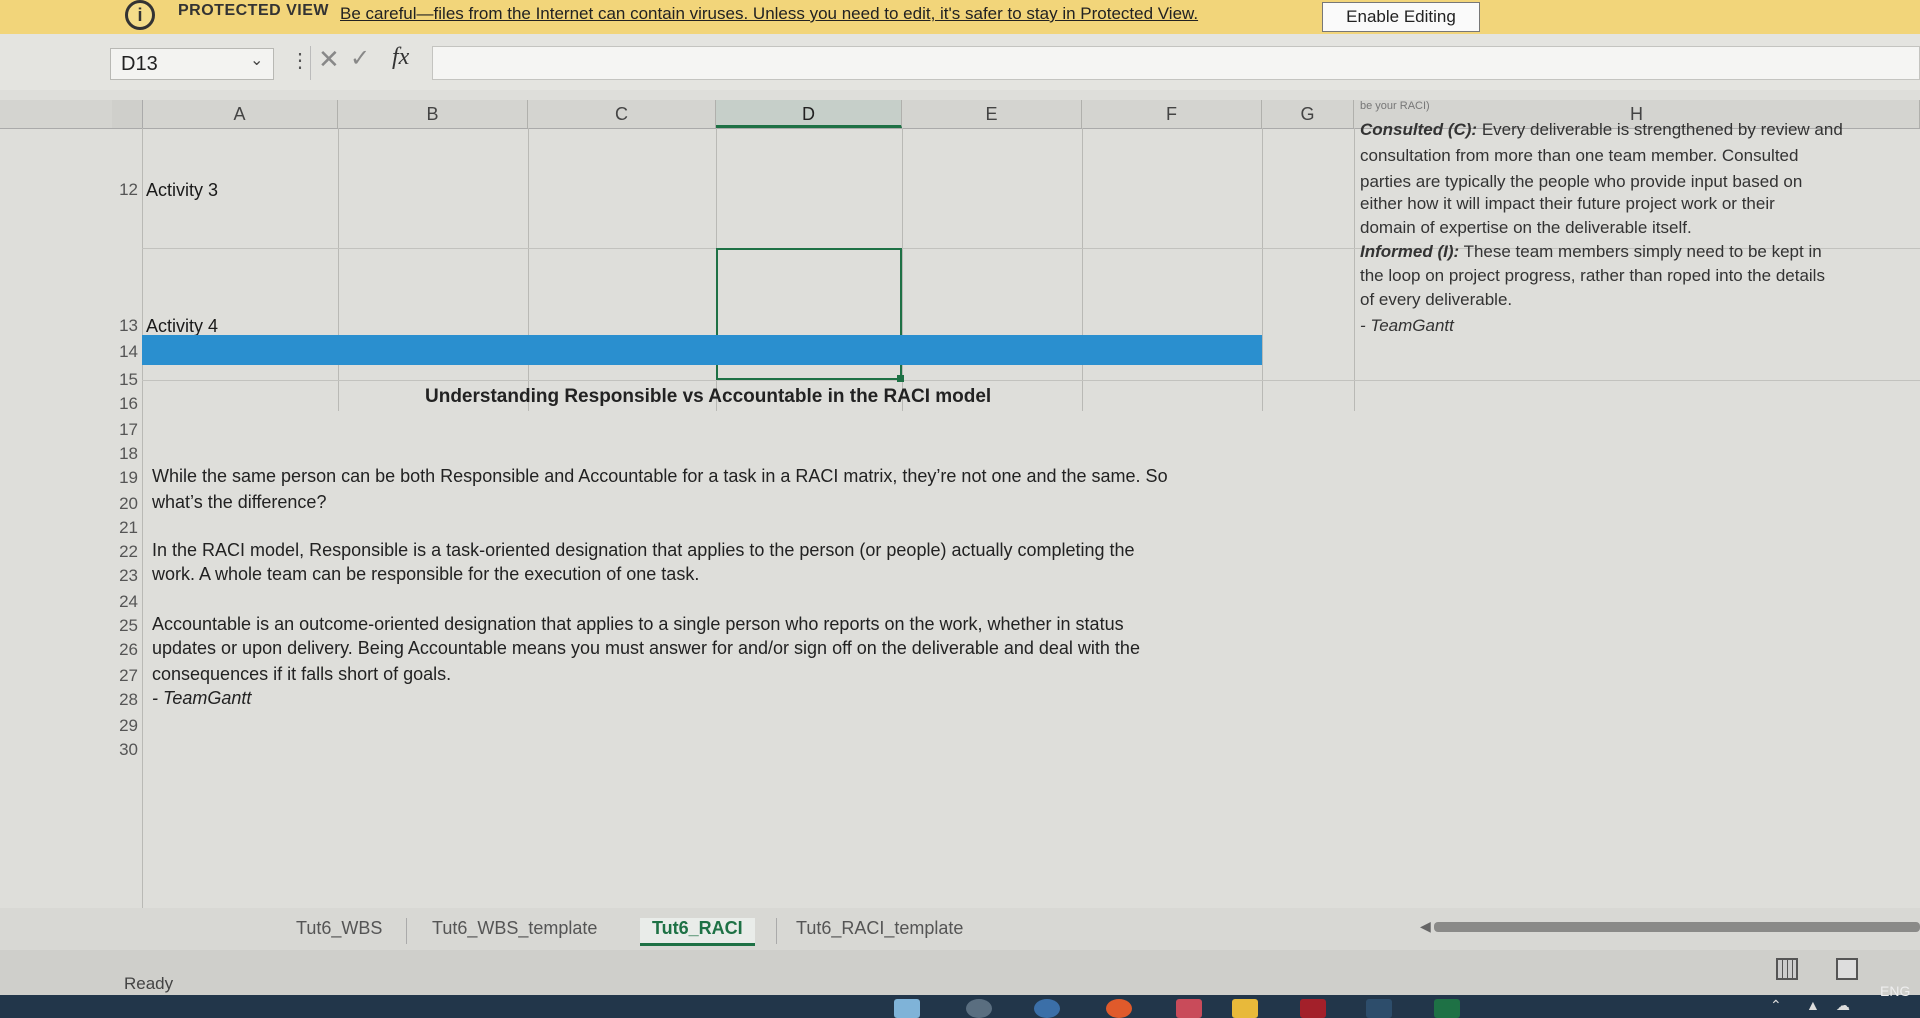  What do you see at coordinates (1895, 991) in the screenshot?
I see `language-indicator: ENG` at bounding box center [1895, 991].